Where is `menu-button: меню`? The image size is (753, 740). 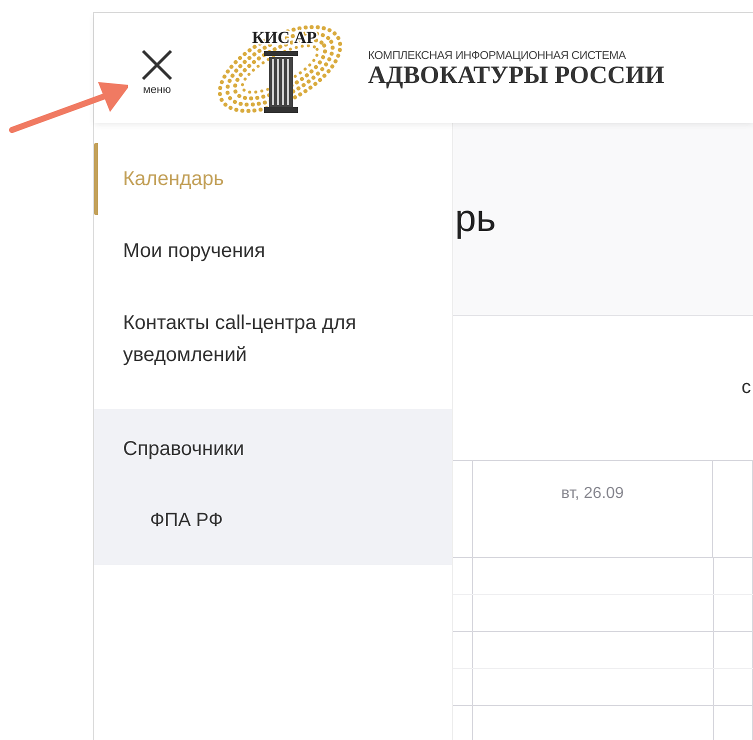
menu-button: меню is located at coordinates (157, 72).